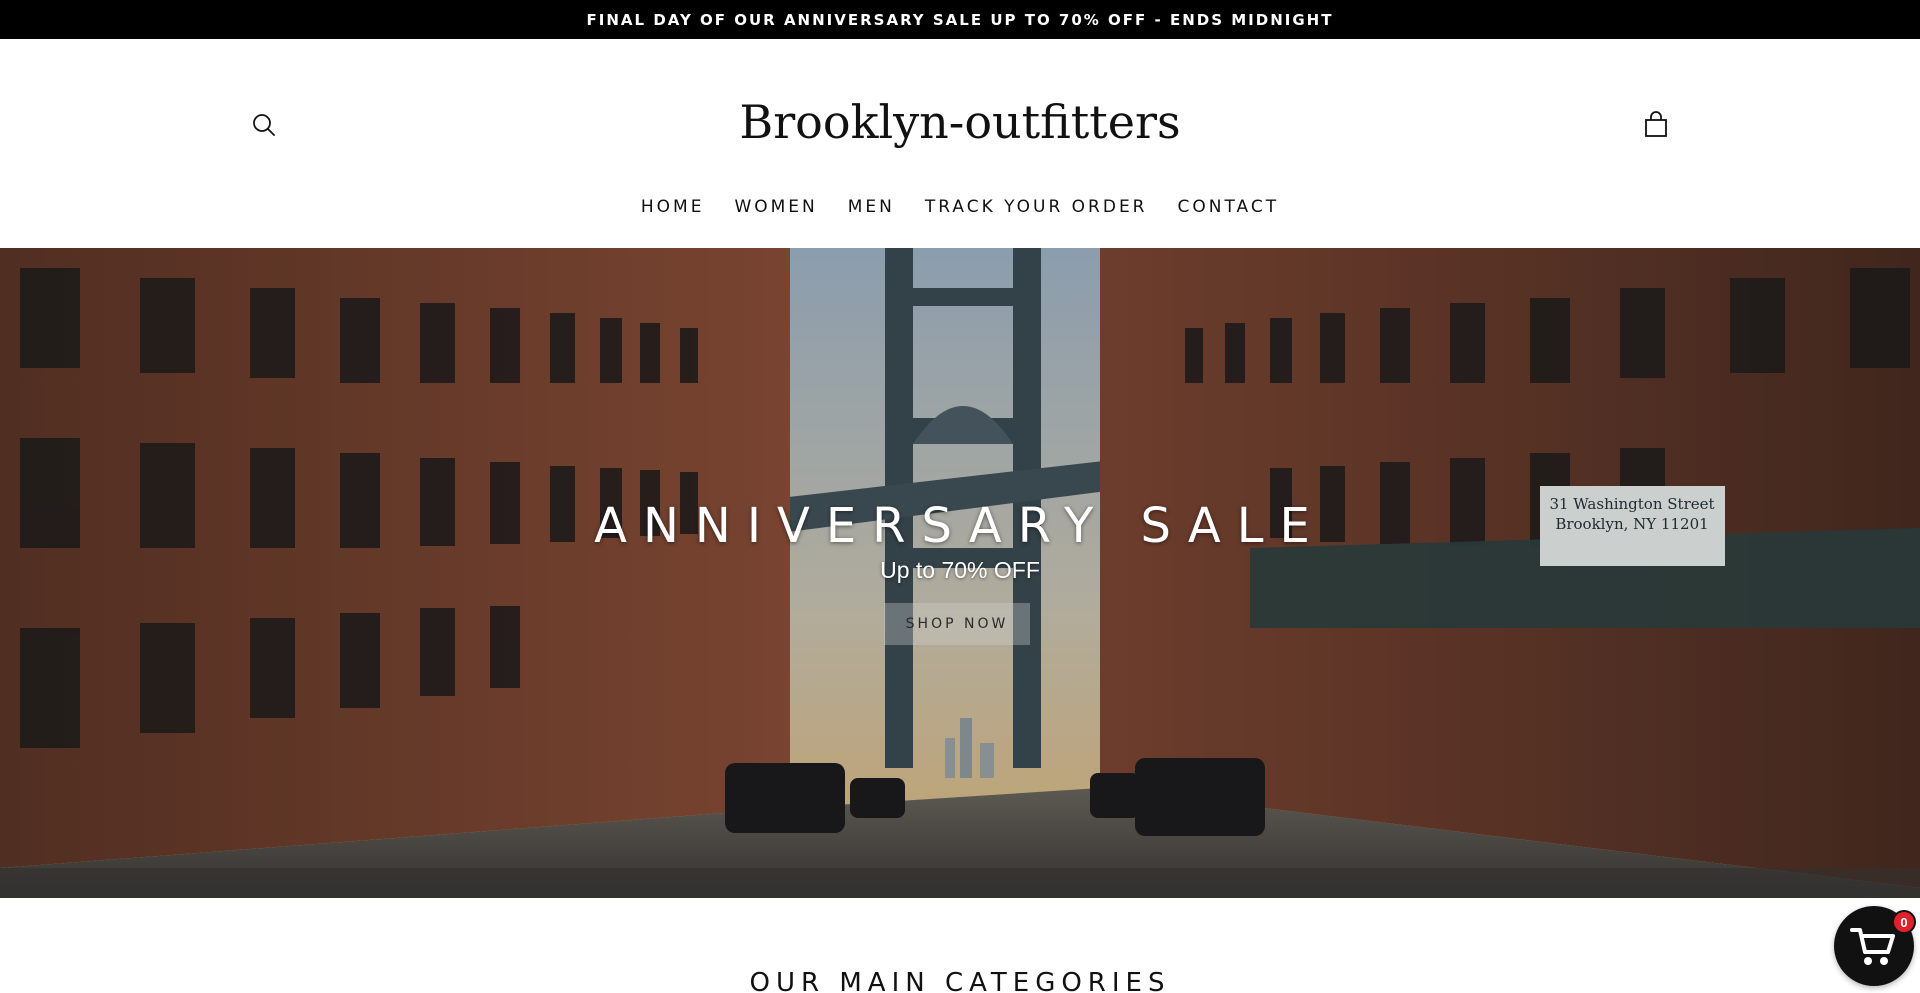 This screenshot has height=993, width=1920. Describe the element at coordinates (1036, 207) in the screenshot. I see `nav-item-track-order: TRACK YOUR ORDER` at that location.